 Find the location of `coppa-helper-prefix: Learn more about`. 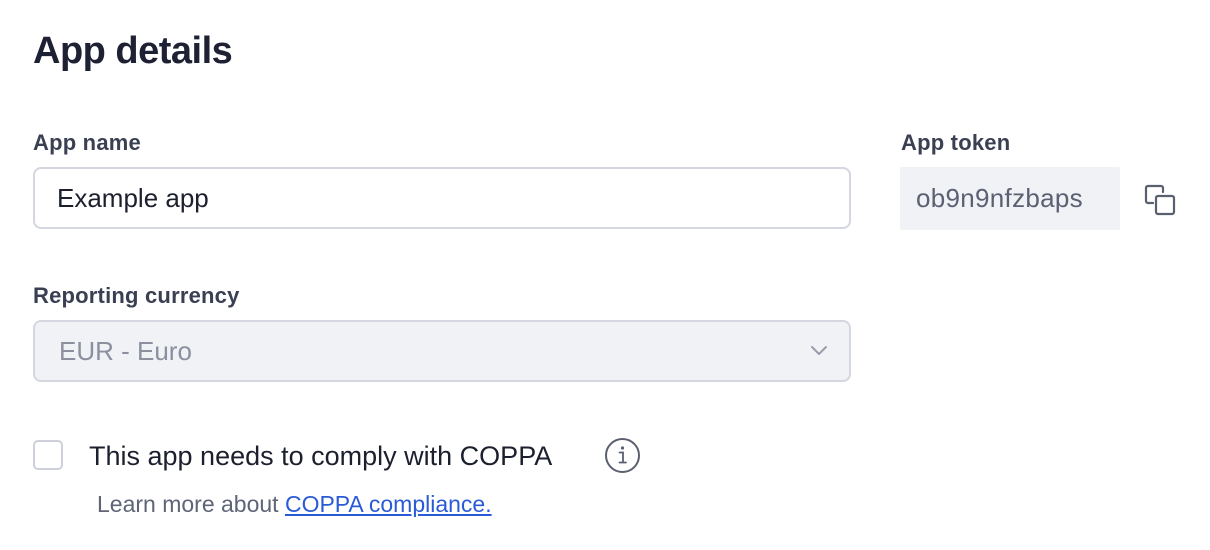

coppa-helper-prefix: Learn more about is located at coordinates (191, 504).